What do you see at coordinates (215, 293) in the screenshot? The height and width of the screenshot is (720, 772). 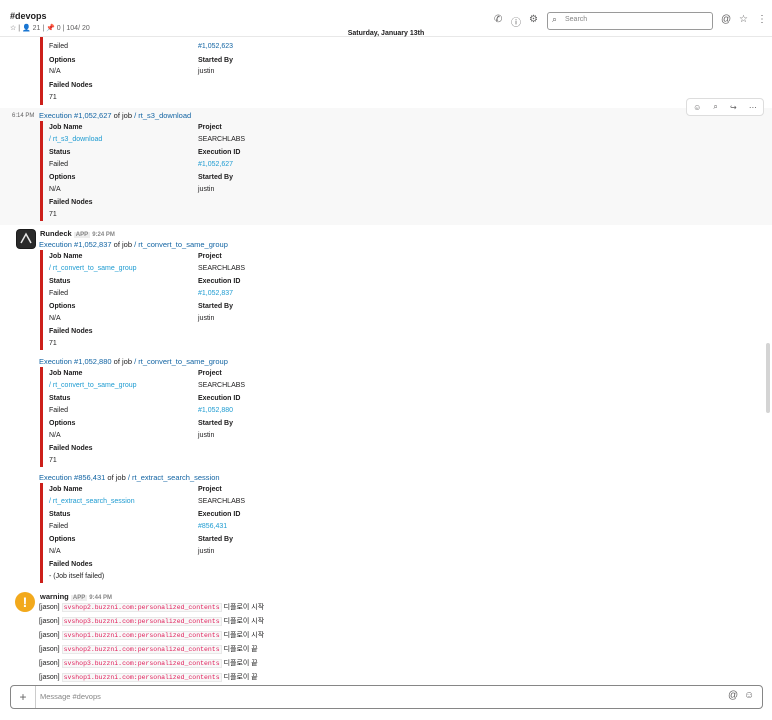 I see `execution-id-link: #1,052,837` at bounding box center [215, 293].